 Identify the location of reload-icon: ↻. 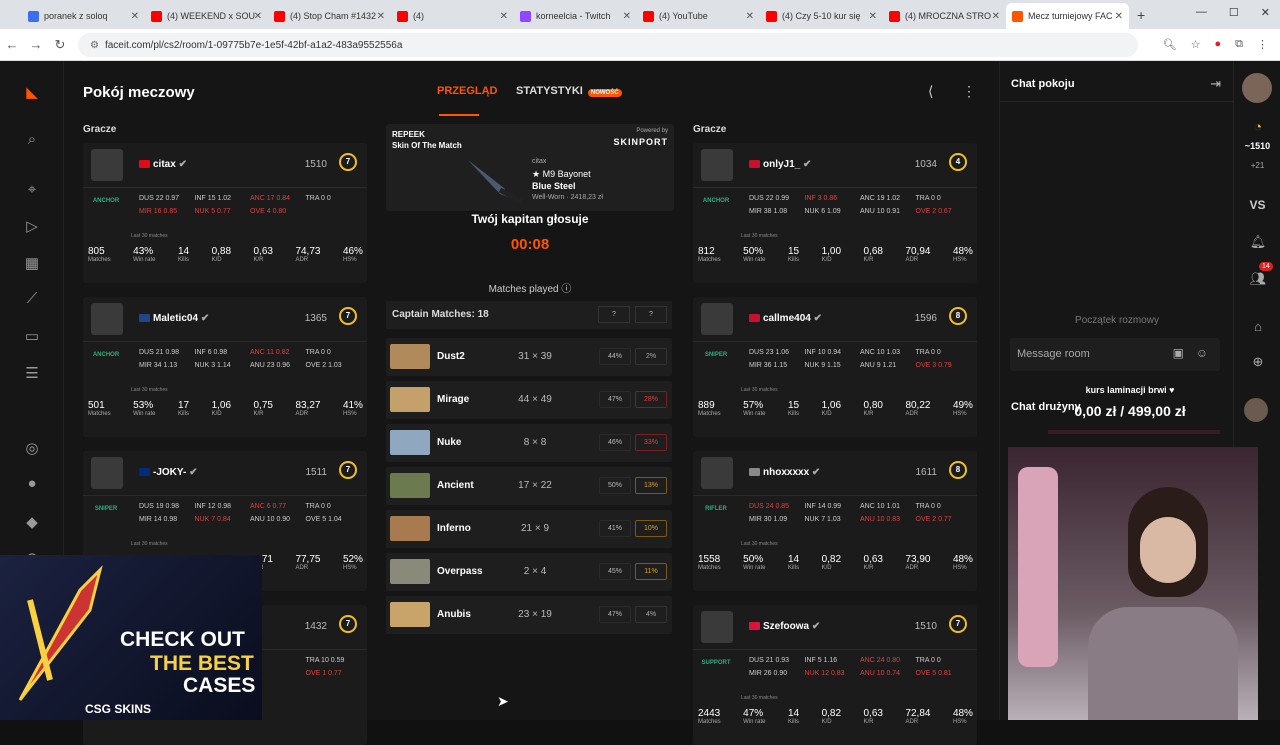
(60, 45).